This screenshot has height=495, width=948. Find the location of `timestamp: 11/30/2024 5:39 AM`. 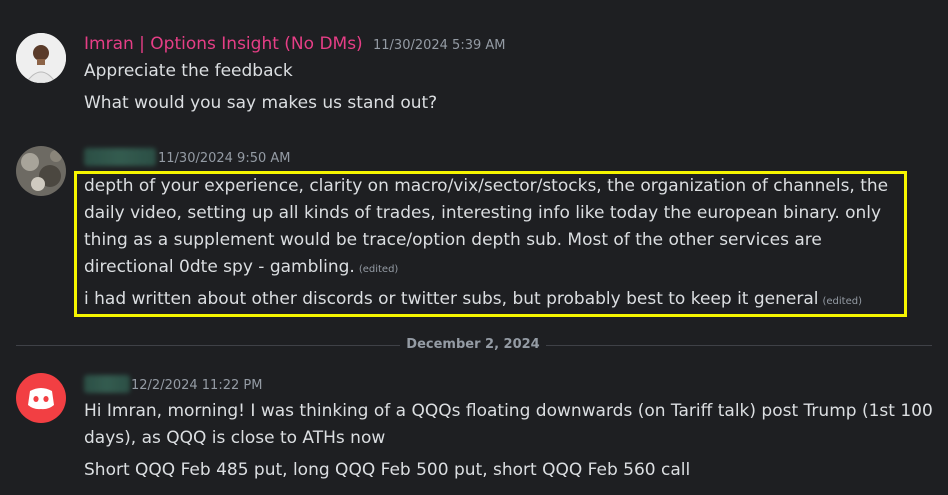

timestamp: 11/30/2024 5:39 AM is located at coordinates (439, 45).